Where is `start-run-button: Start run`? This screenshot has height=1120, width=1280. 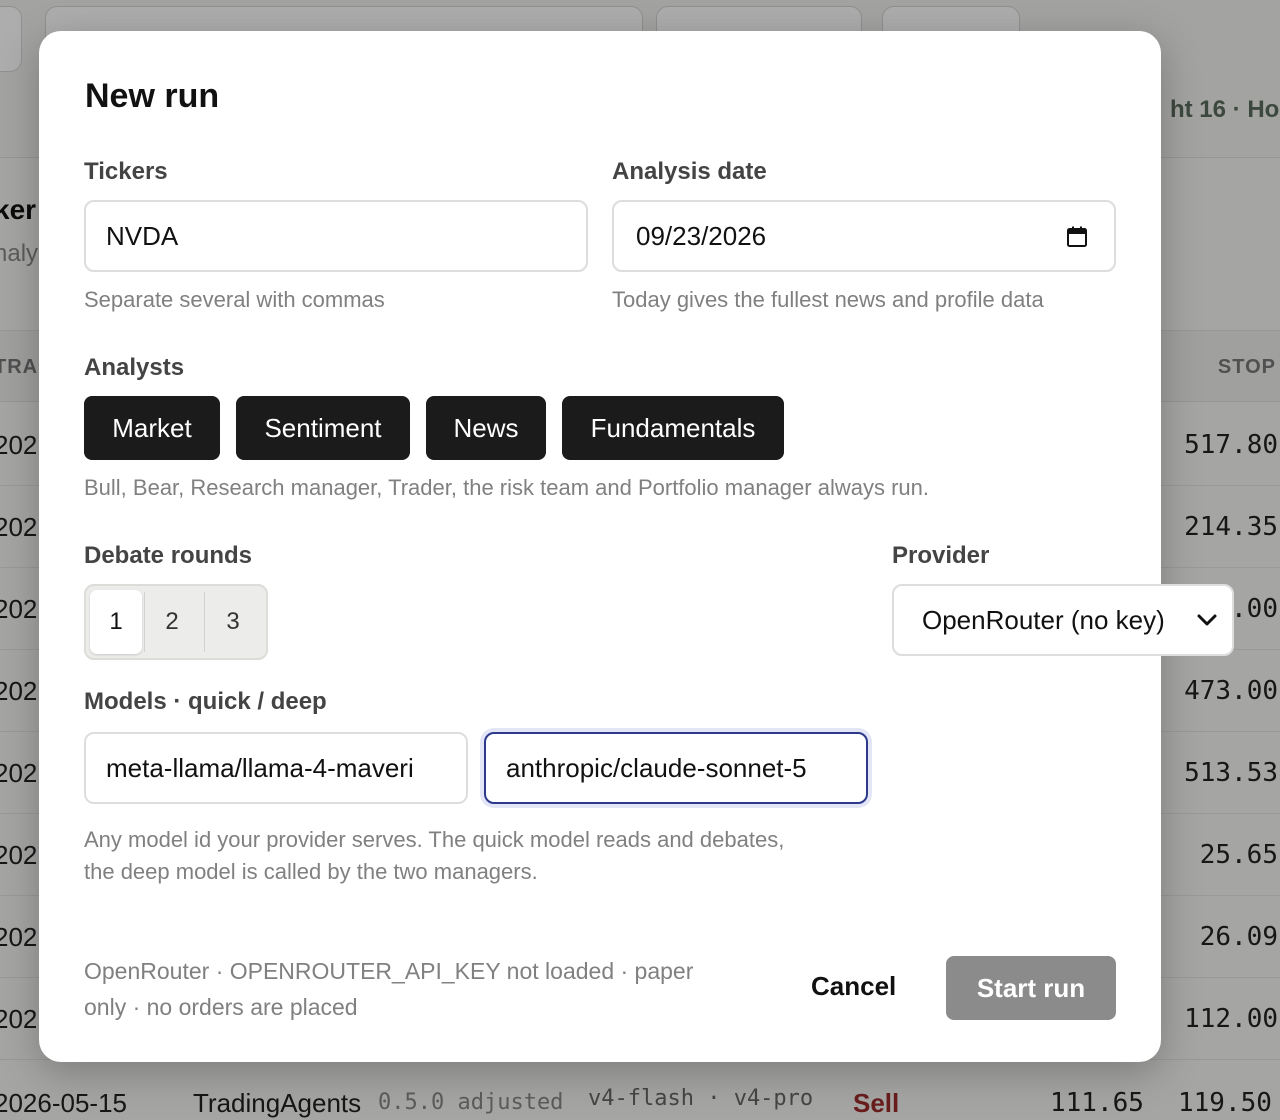
start-run-button: Start run is located at coordinates (1031, 988).